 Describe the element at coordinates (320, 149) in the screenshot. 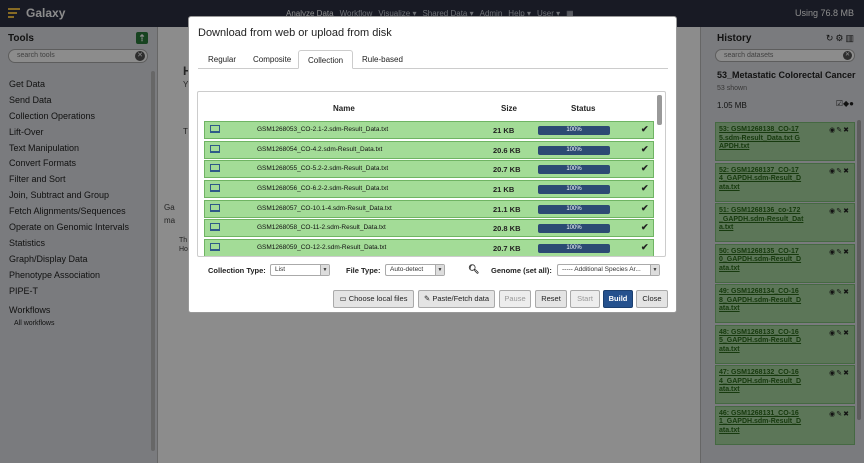

I see `file-name: GSM1268054_CO-4.2.sdm-Result_Data.txt` at that location.